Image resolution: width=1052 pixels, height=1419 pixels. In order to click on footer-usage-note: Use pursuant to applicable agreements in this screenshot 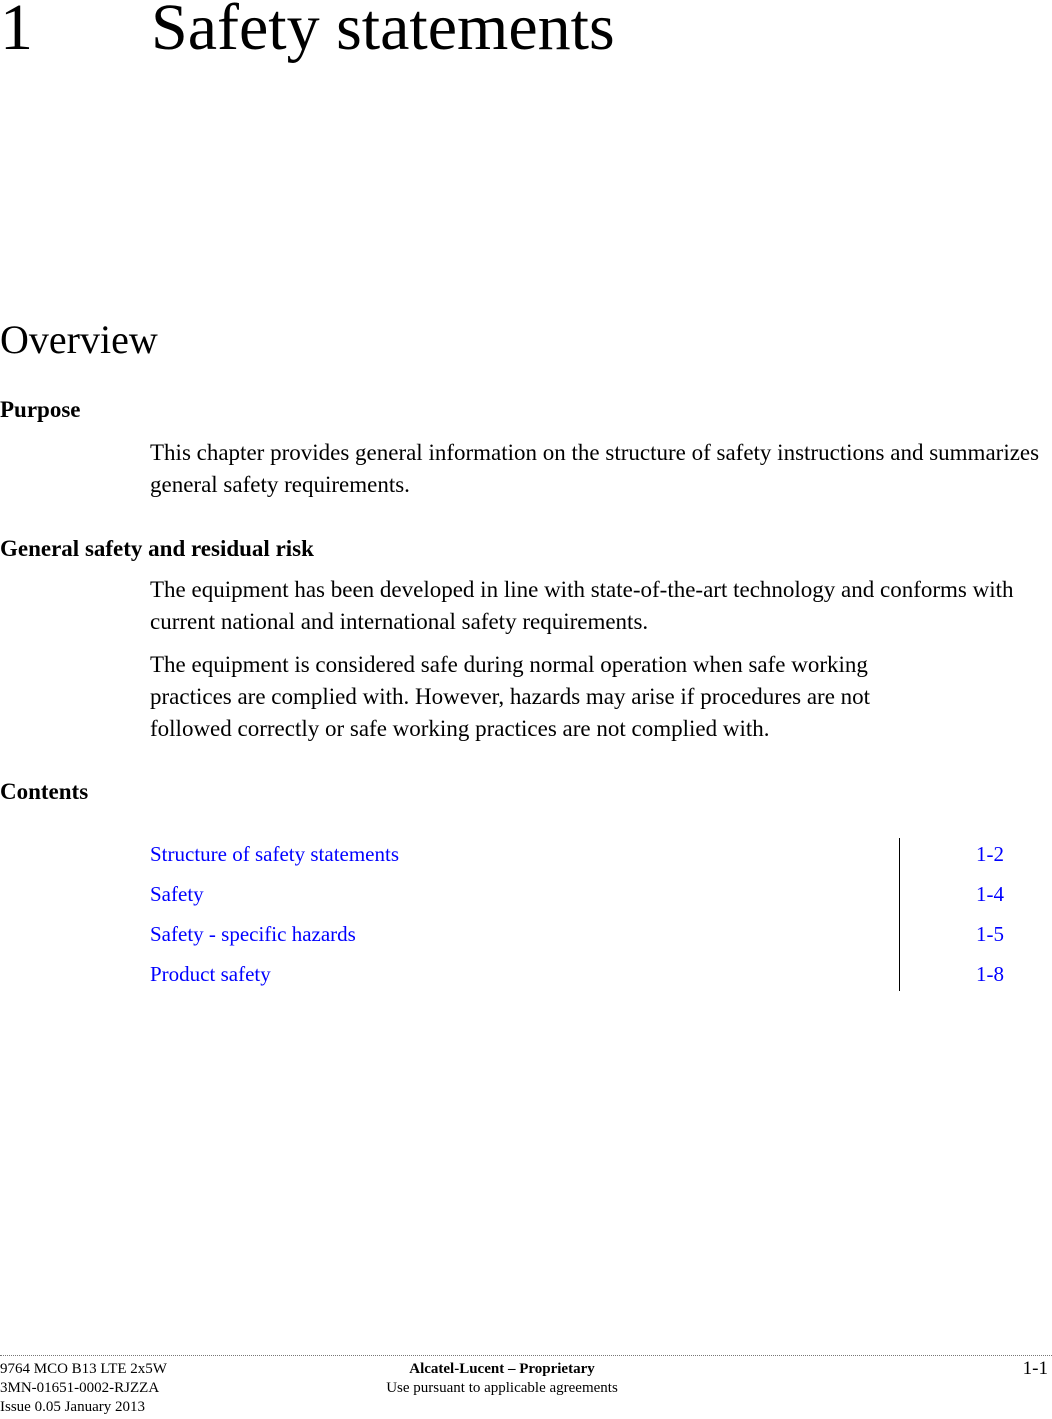, I will do `click(502, 1388)`.